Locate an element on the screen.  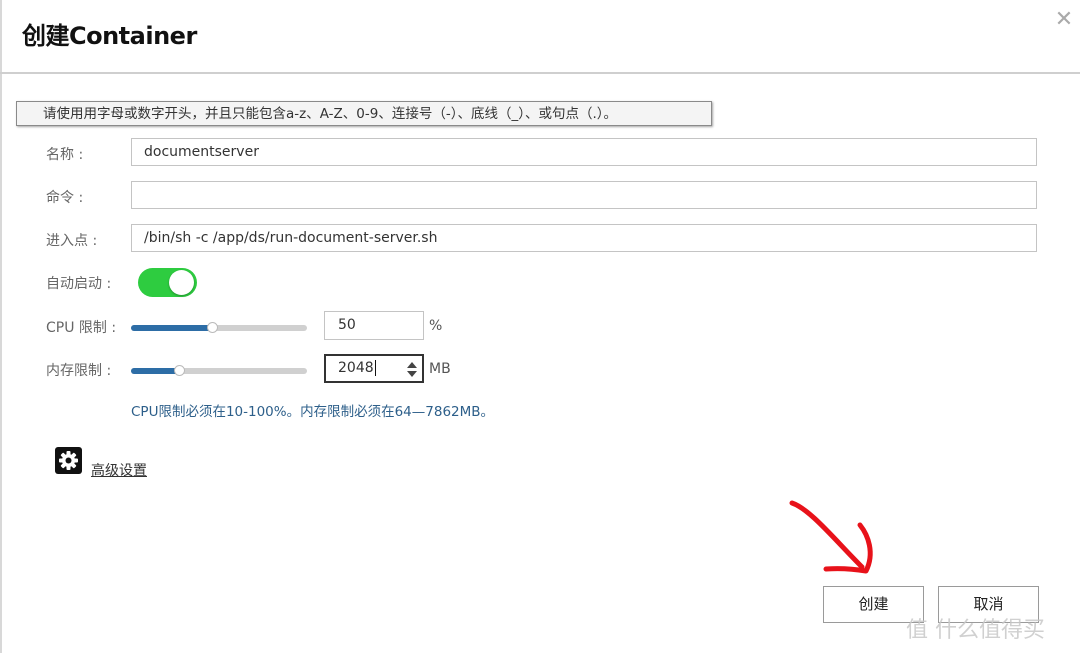
memory-slider-fill is located at coordinates (155, 371).